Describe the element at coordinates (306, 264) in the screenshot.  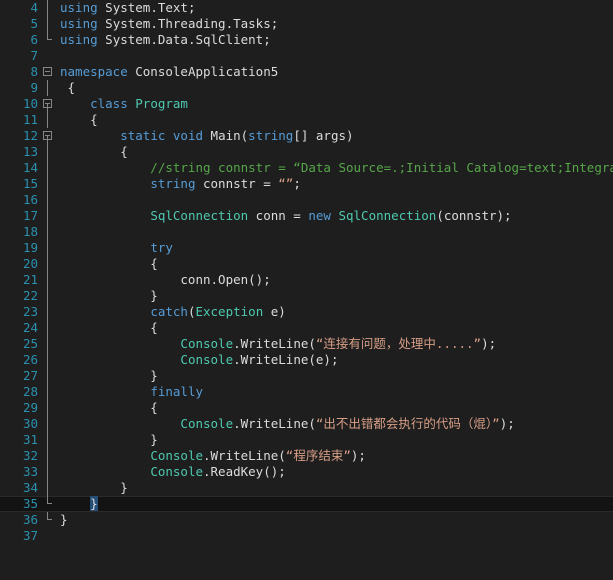
I see `code-line: 20 {` at that location.